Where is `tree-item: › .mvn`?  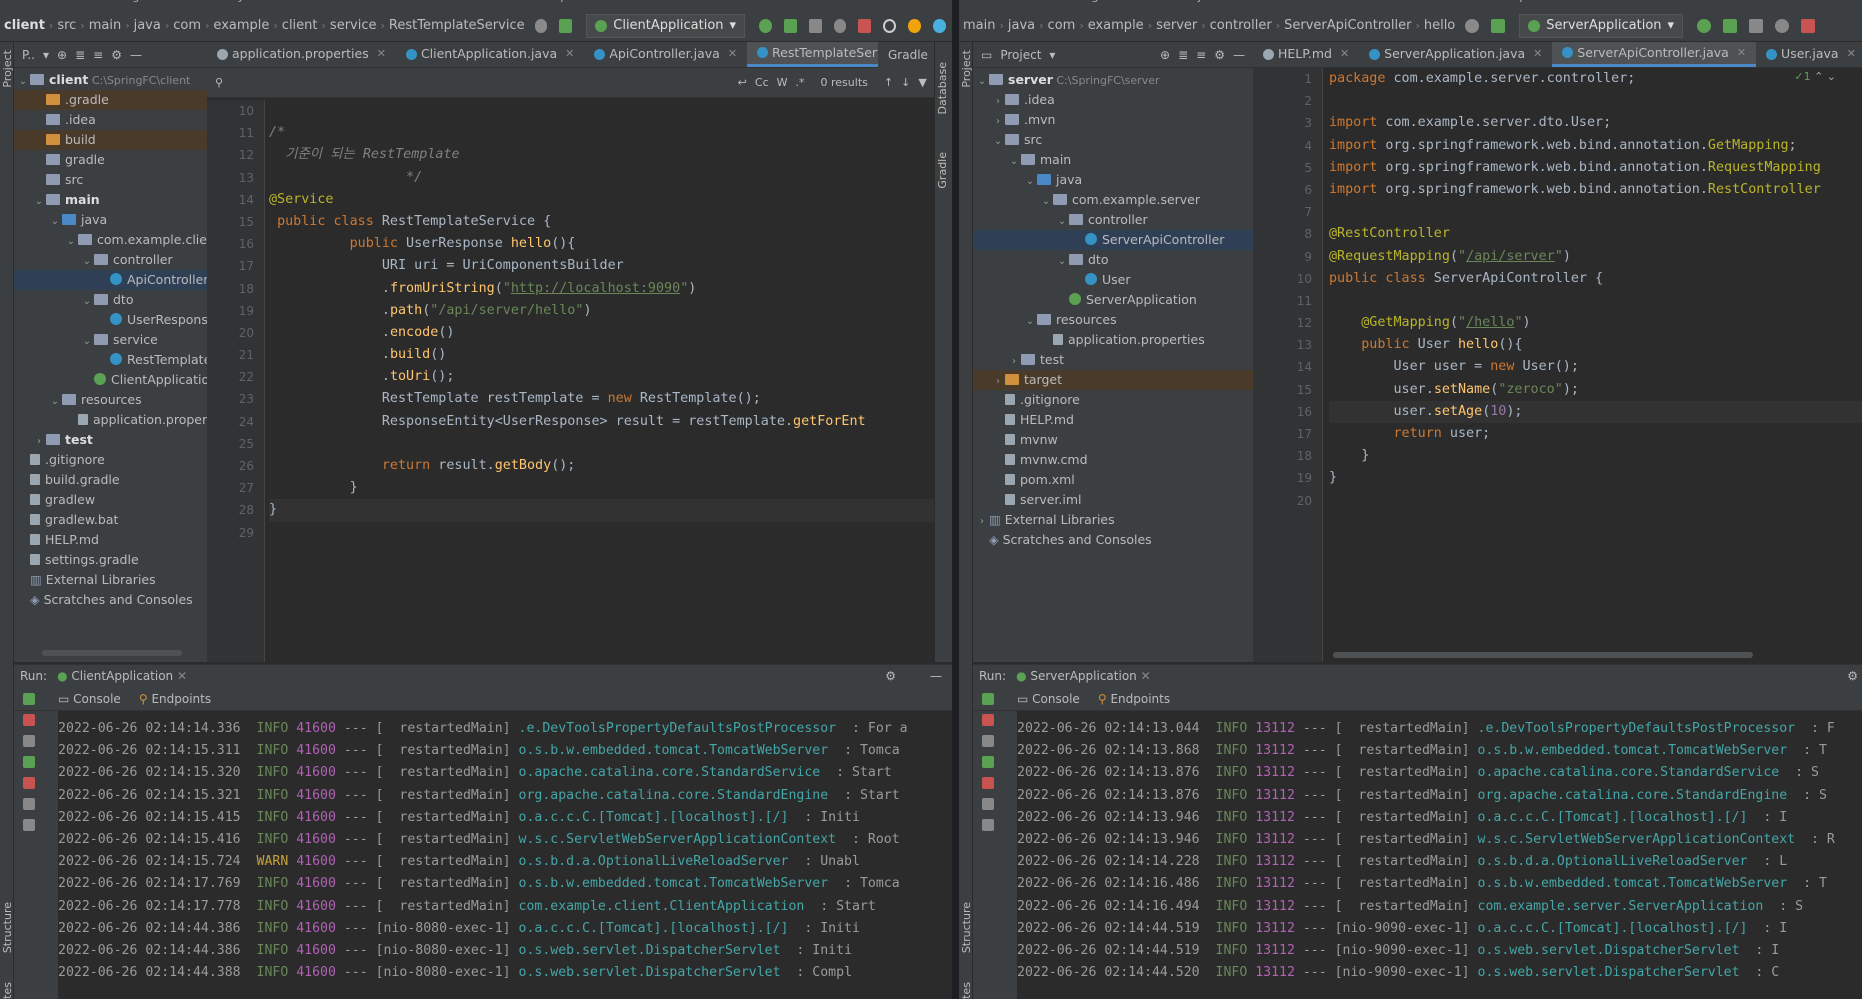
tree-item: › .mvn is located at coordinates (1113, 120).